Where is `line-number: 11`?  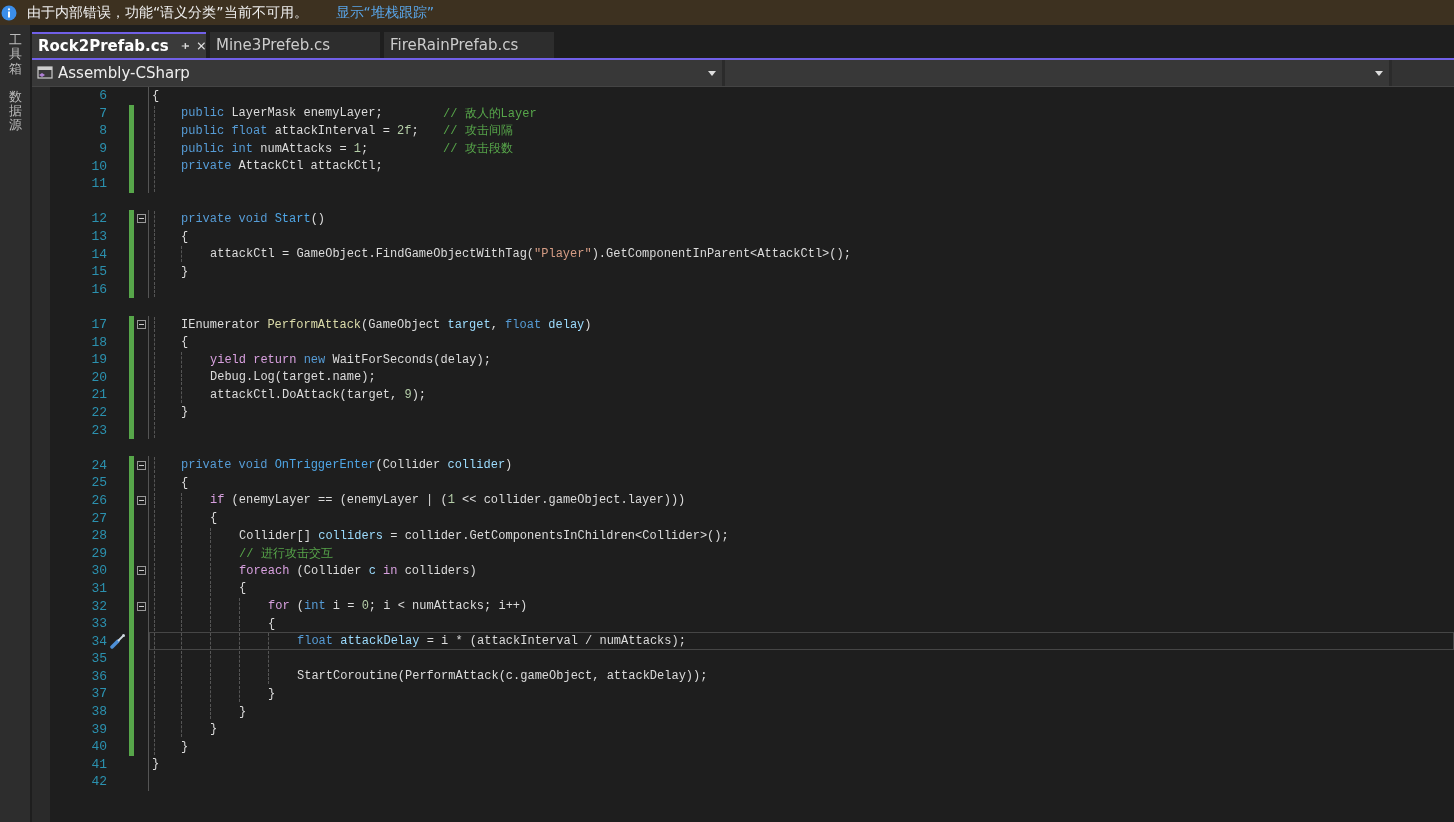 line-number: 11 is located at coordinates (98, 184).